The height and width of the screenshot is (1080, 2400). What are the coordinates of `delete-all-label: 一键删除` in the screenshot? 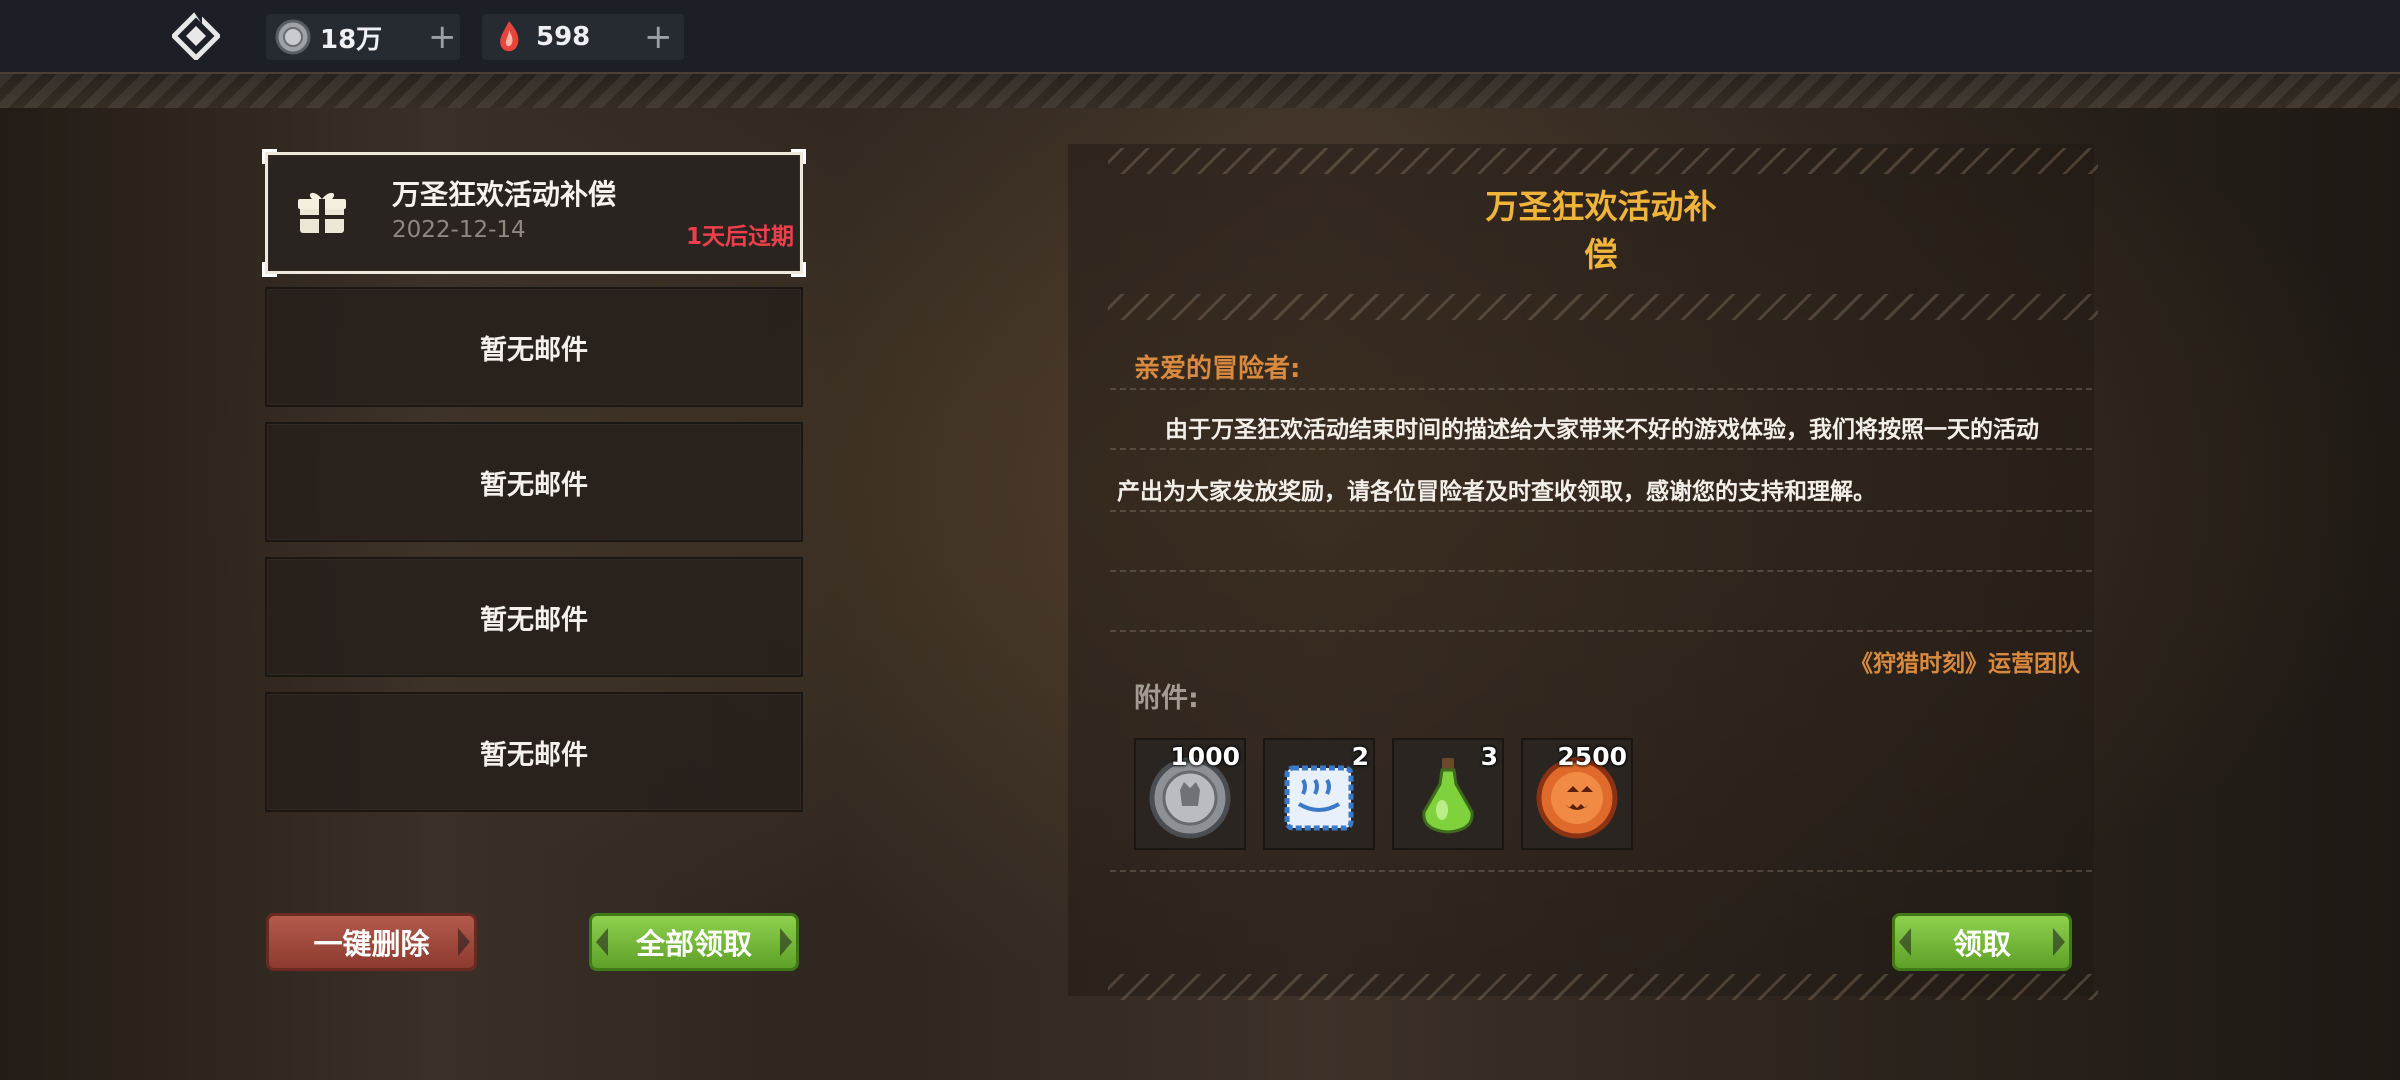 It's located at (371, 944).